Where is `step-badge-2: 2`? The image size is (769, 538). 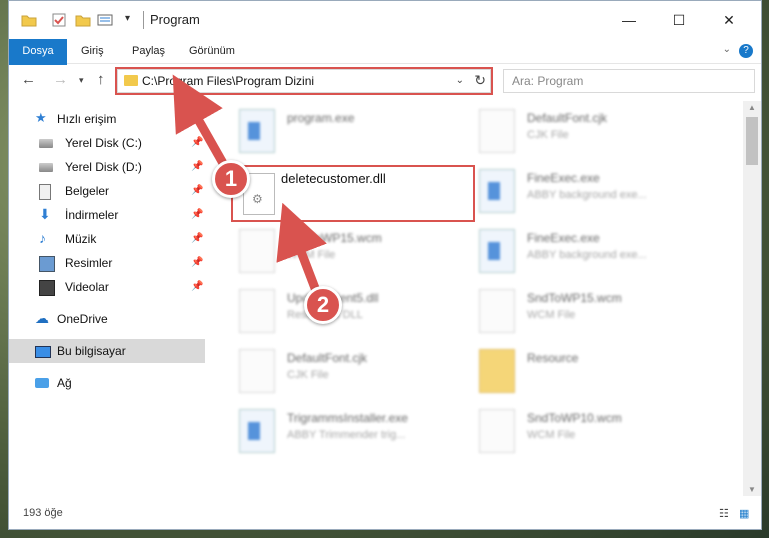
step-badge-2: 2 is located at coordinates (323, 305).